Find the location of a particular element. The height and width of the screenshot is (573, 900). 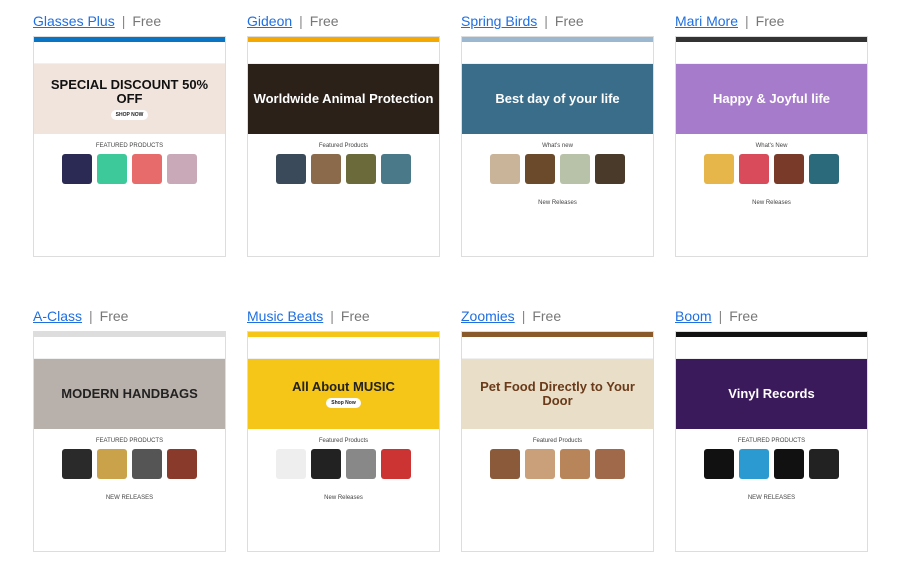

banner-button: Shop Now is located at coordinates (343, 402).